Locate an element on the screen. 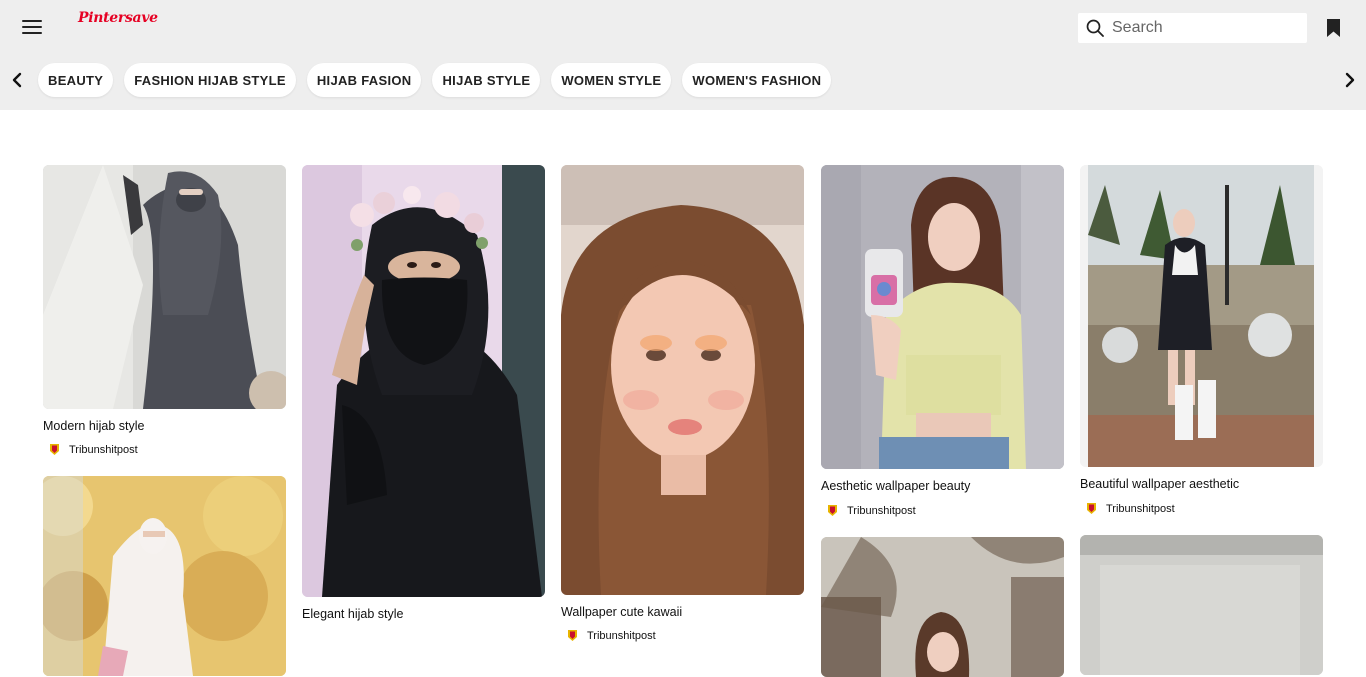 The width and height of the screenshot is (1366, 677). pin-title: Beautiful wallpaper aesthetic is located at coordinates (1159, 484).